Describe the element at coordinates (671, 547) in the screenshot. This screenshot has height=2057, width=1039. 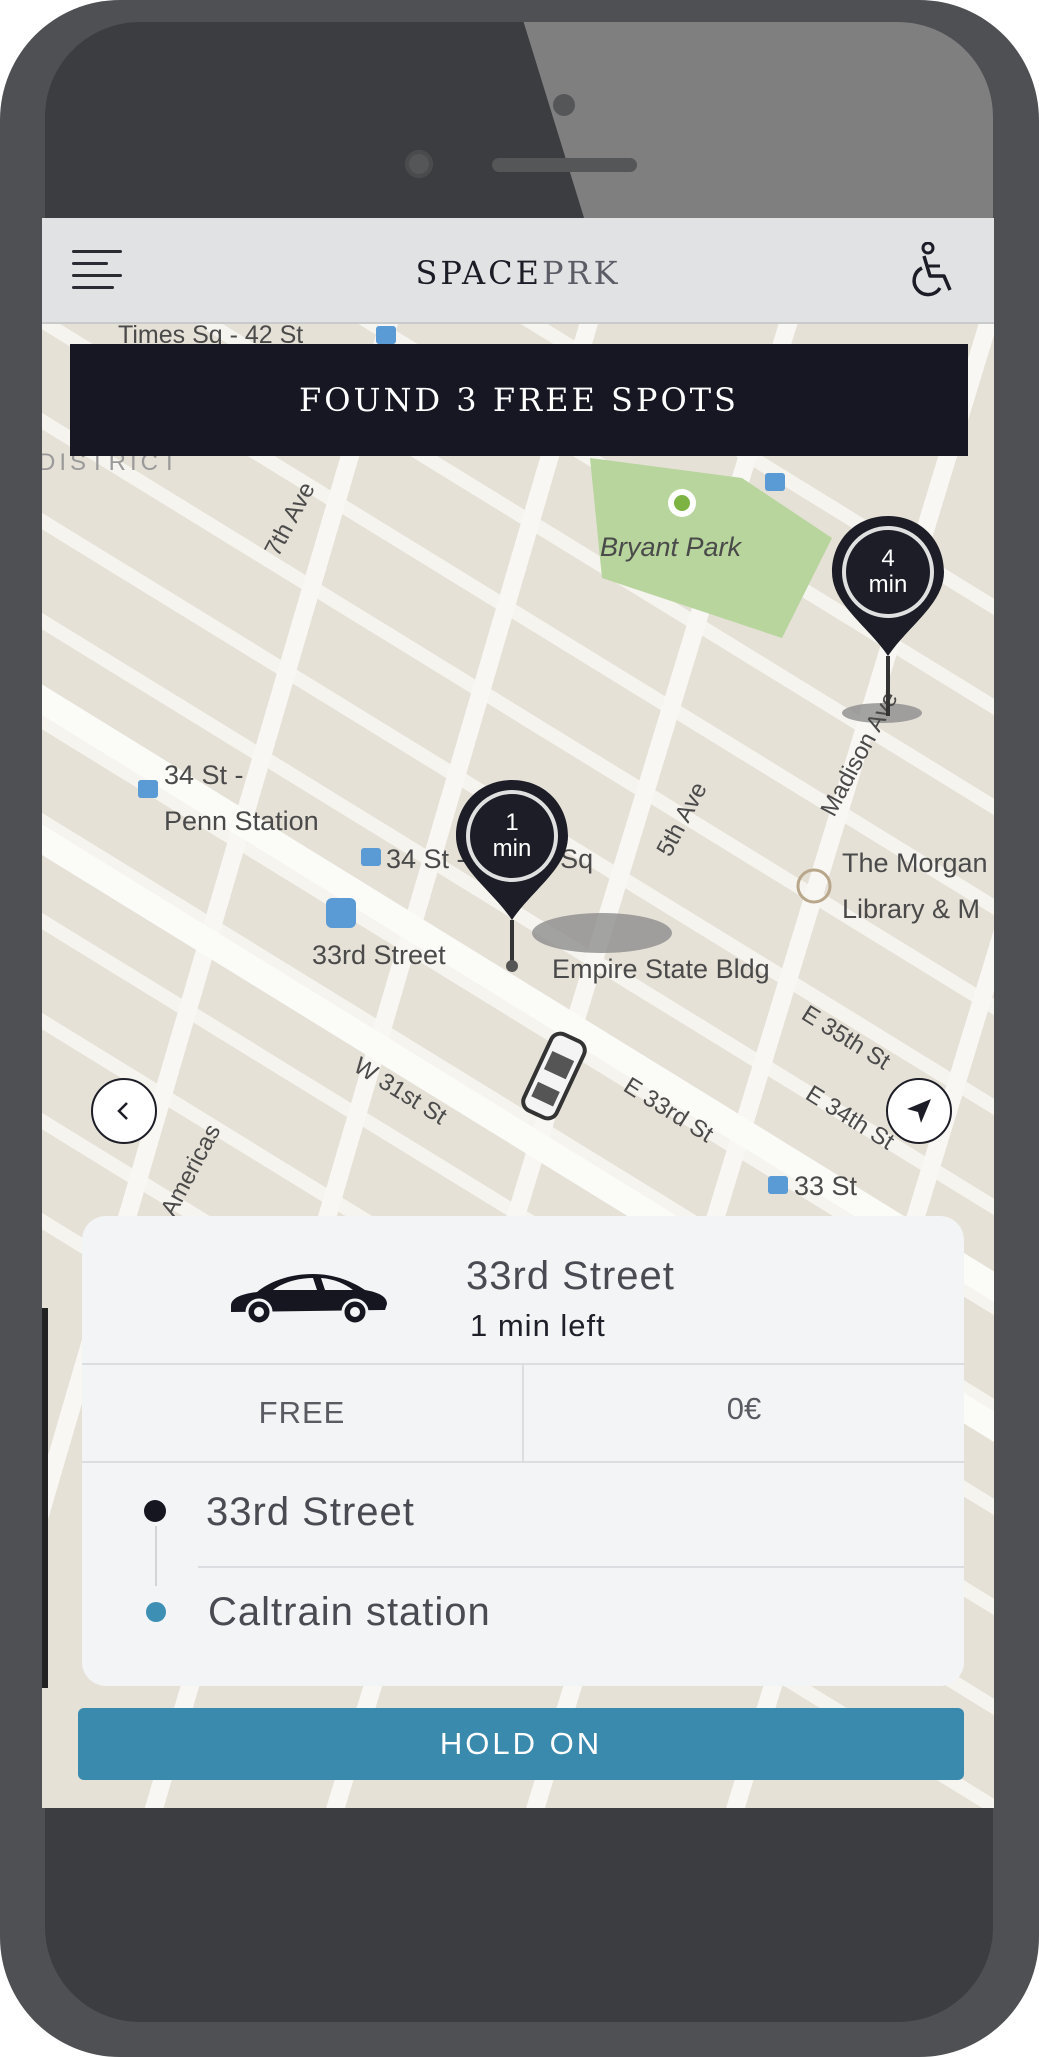
I see `map-label-bryant-park: Bryant Park` at that location.